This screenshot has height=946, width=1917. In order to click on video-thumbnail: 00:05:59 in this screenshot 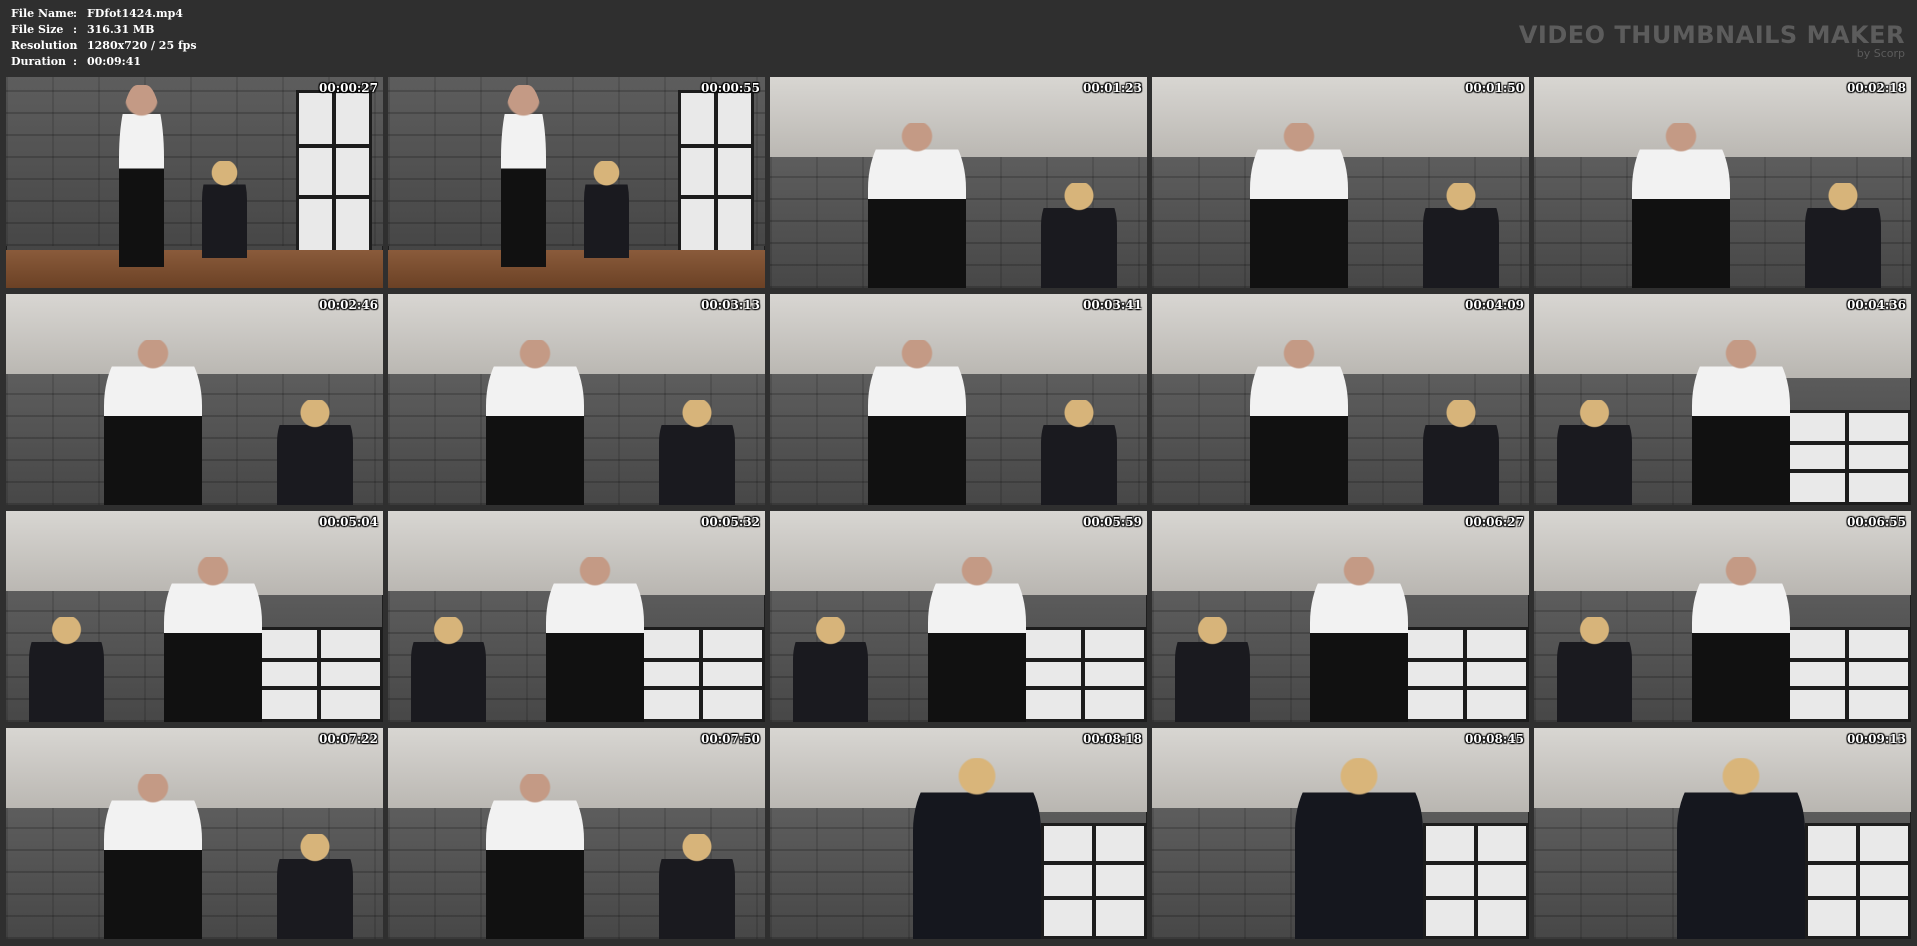, I will do `click(958, 616)`.